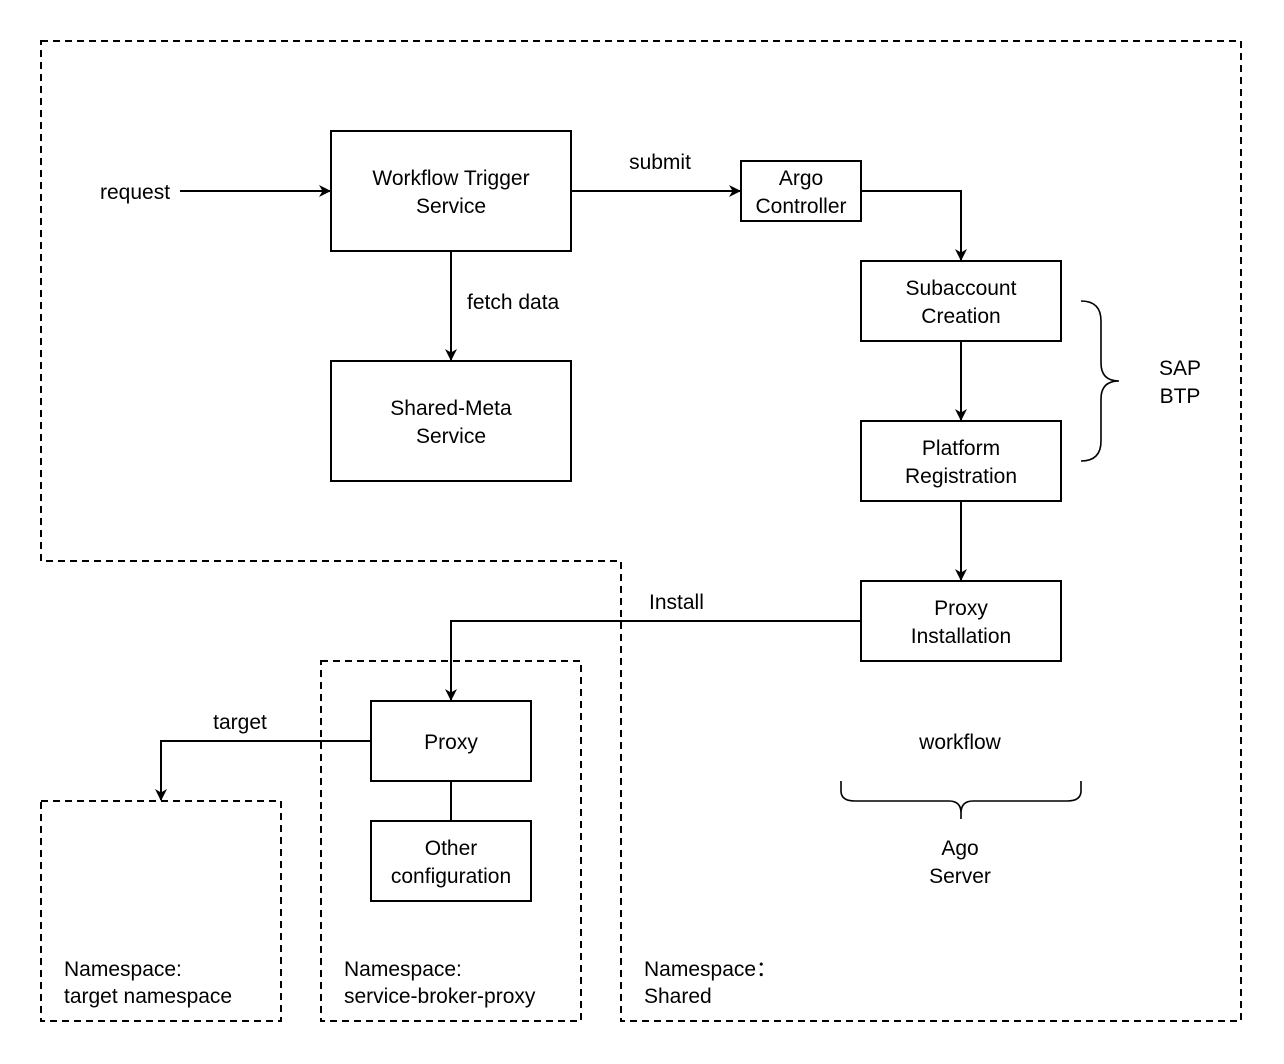  Describe the element at coordinates (240, 722) in the screenshot. I see `edge-target-label: target` at that location.